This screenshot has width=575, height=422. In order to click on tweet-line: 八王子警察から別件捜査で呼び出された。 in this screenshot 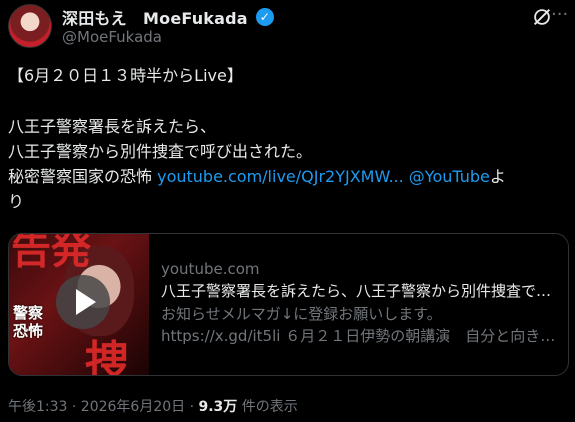, I will do `click(160, 151)`.